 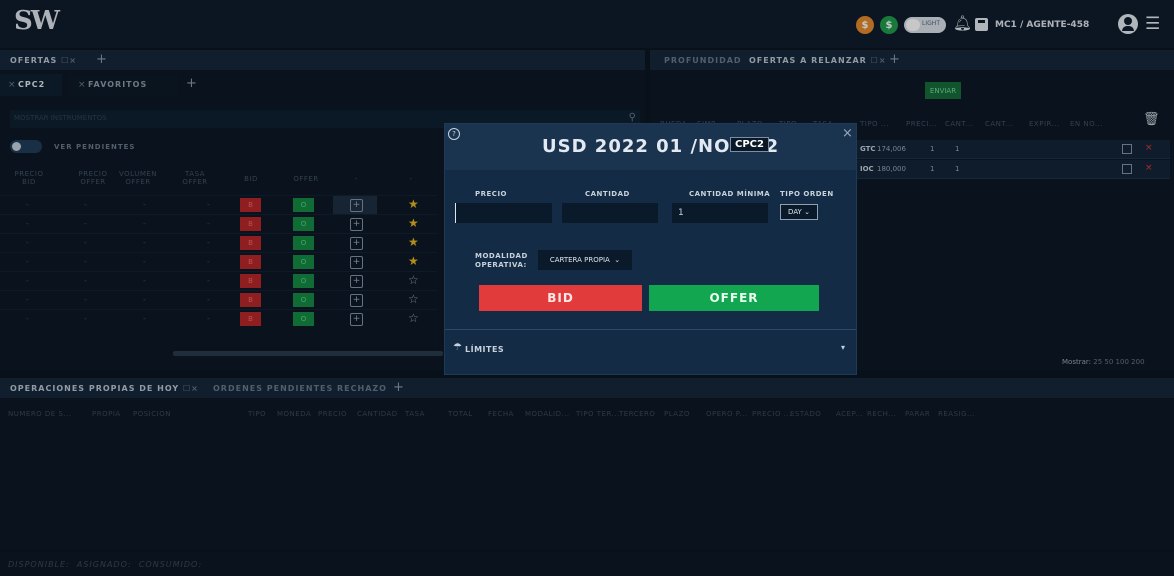 I want to click on close-icon: ×, so click(x=847, y=133).